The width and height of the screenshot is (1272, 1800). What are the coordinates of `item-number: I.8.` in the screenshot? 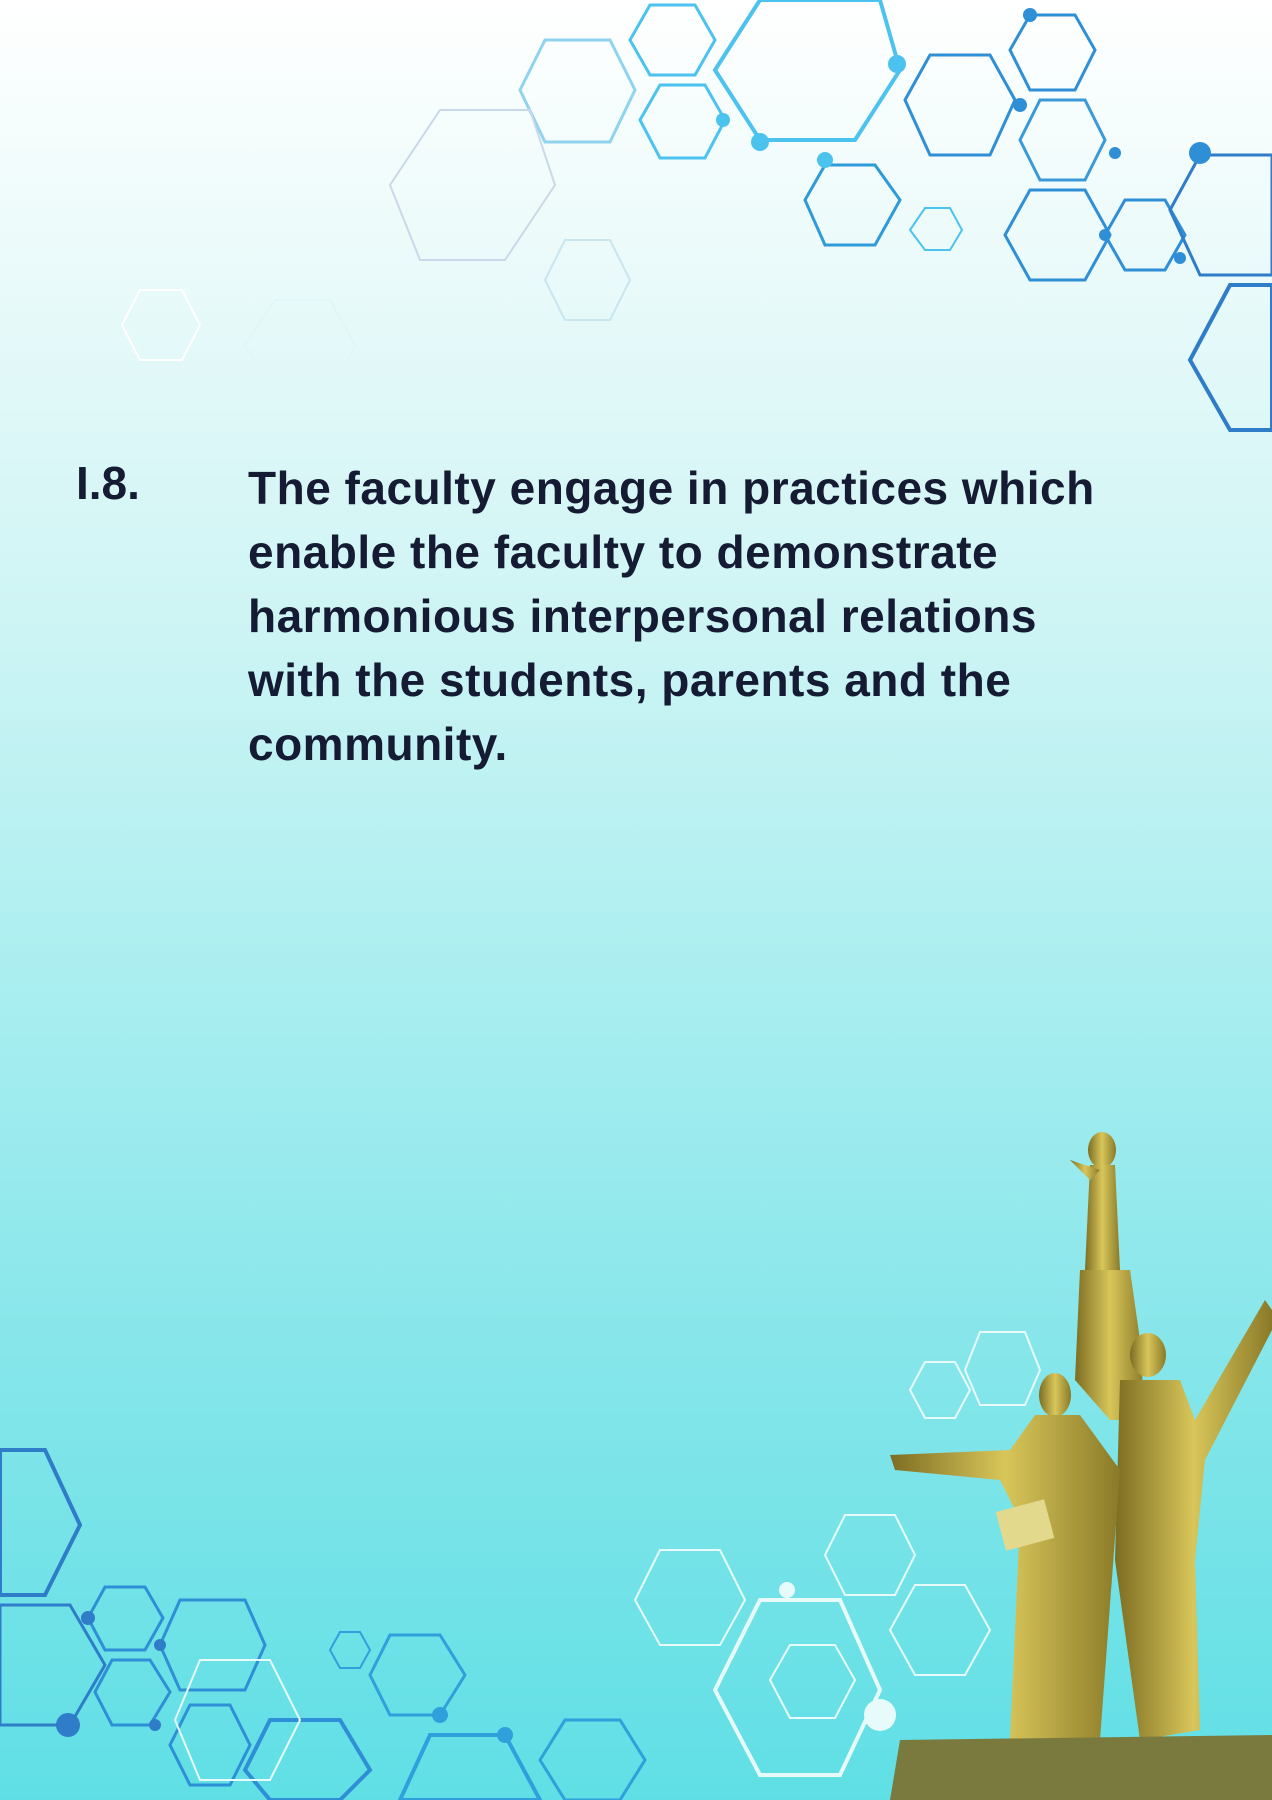 It's located at (108, 483).